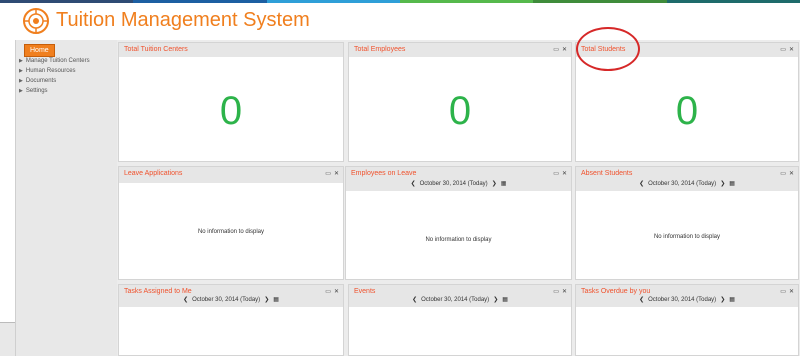 The height and width of the screenshot is (356, 800). Describe the element at coordinates (608, 49) in the screenshot. I see `annotation-circle` at that location.